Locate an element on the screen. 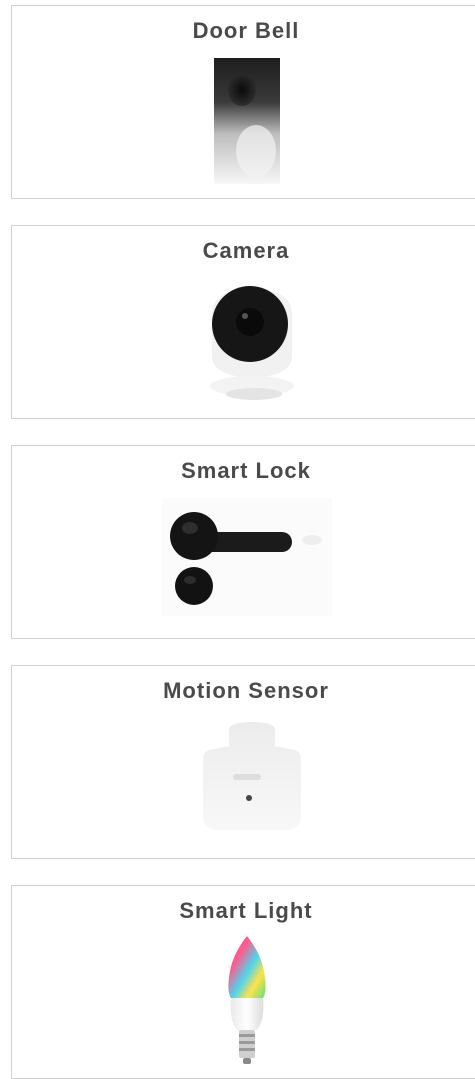 The width and height of the screenshot is (475, 1079). smart-light-icon is located at coordinates (247, 1000).